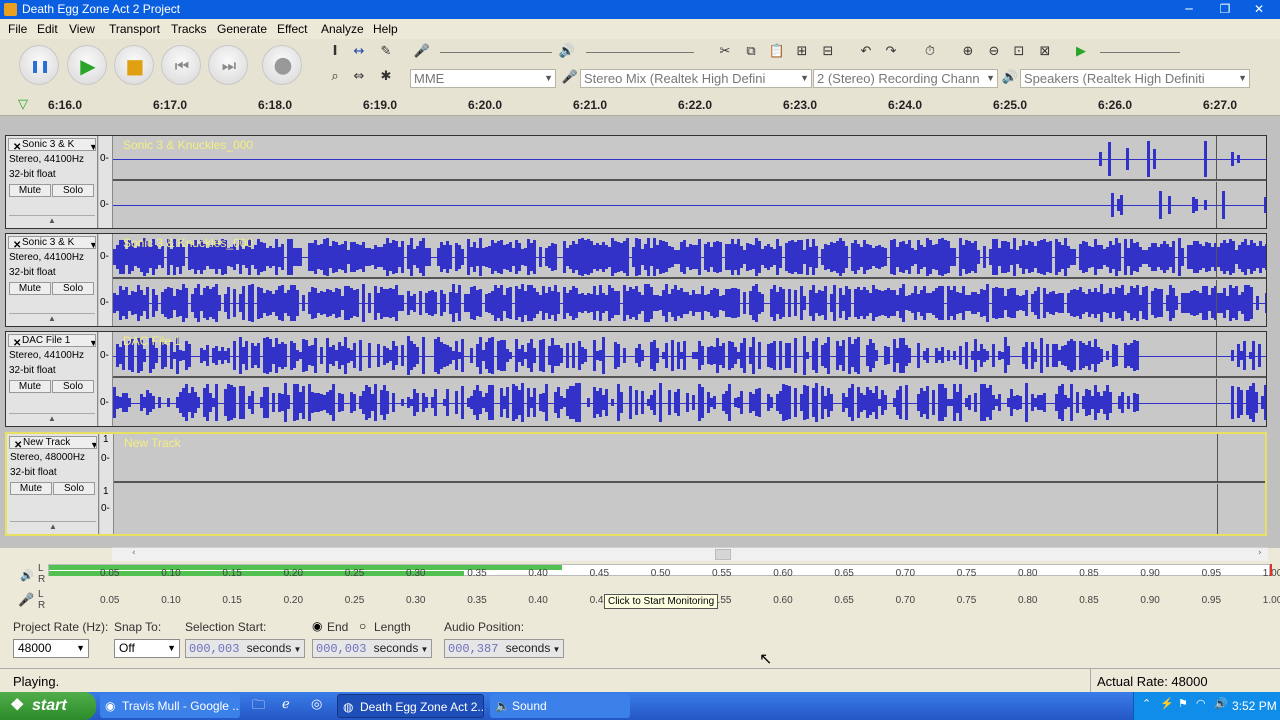 The image size is (1280, 720). Describe the element at coordinates (696, 78) in the screenshot. I see `recording-device-select: Stereo Mix (Realtek High Defini ▼` at that location.